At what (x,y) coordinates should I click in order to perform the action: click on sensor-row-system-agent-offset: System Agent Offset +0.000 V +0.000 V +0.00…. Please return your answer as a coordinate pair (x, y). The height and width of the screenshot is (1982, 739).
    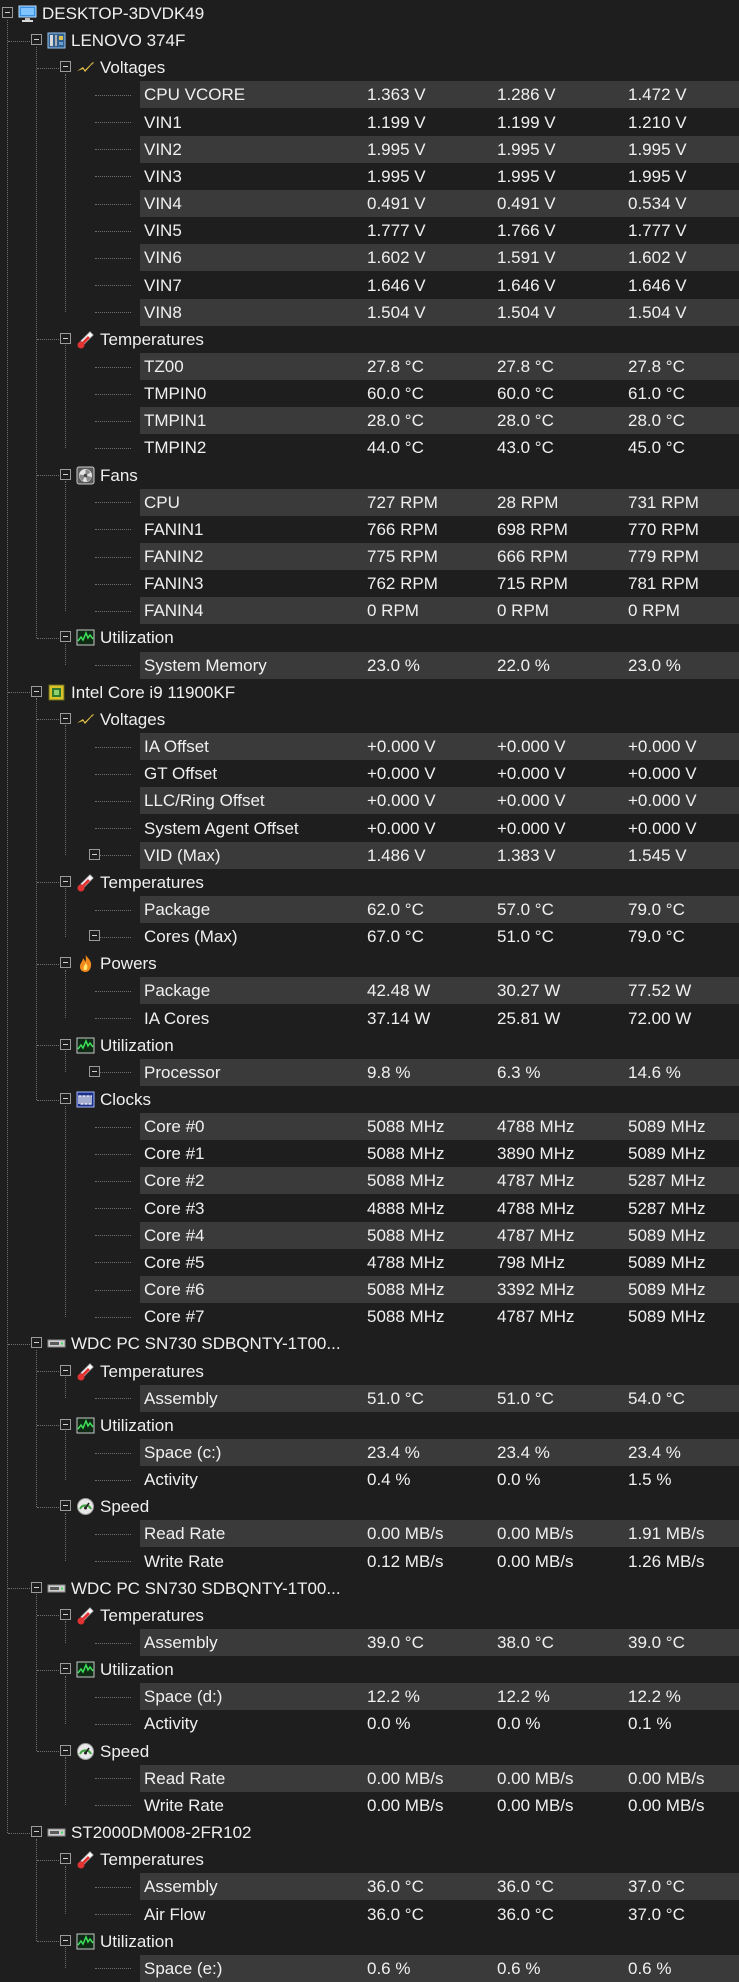
    Looking at the image, I should click on (369, 828).